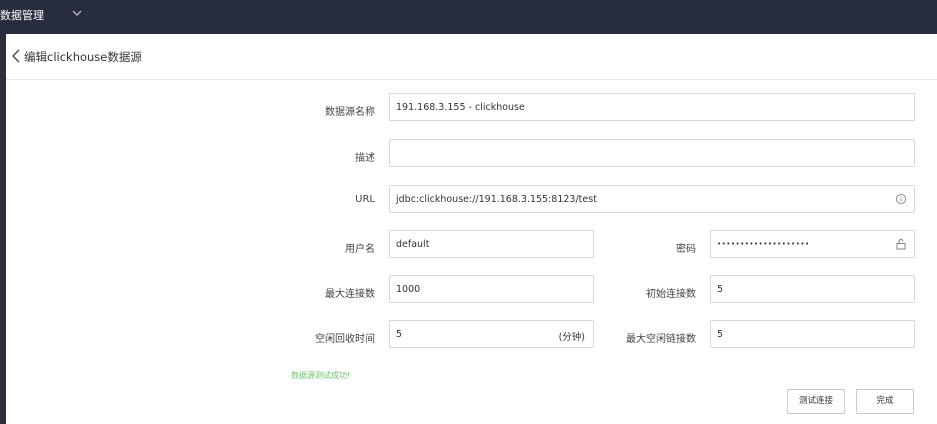 Image resolution: width=937 pixels, height=424 pixels. Describe the element at coordinates (365, 158) in the screenshot. I see `description-label: 描述` at that location.